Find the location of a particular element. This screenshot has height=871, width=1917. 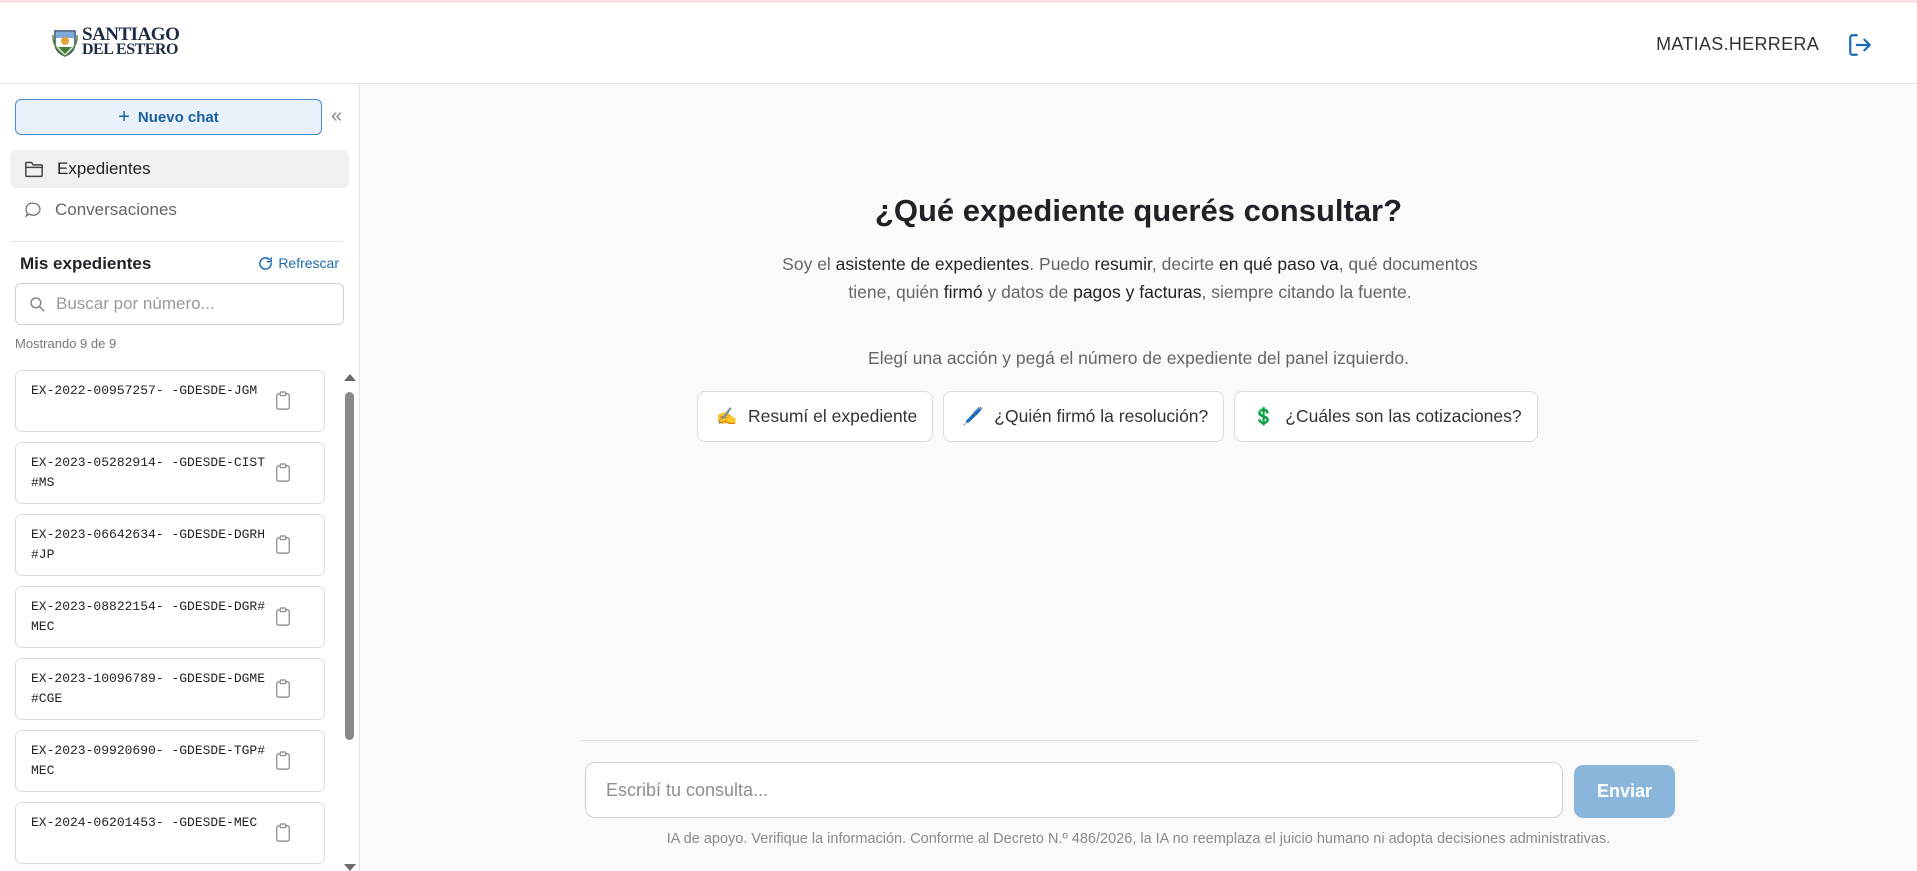

expediente-card: EX-2023-09920690- -GDESDE-TGP#MEC is located at coordinates (170, 761).